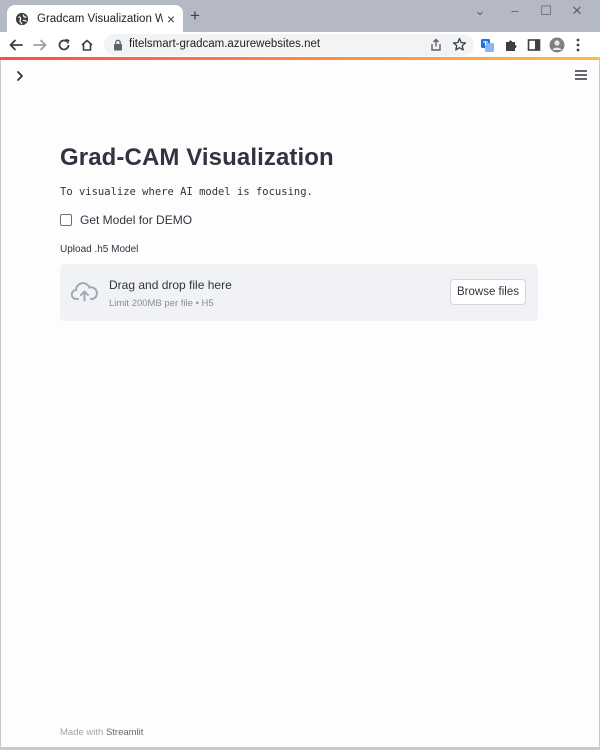 This screenshot has width=600, height=750. Describe the element at coordinates (557, 45) in the screenshot. I see `profile-avatar-icon` at that location.